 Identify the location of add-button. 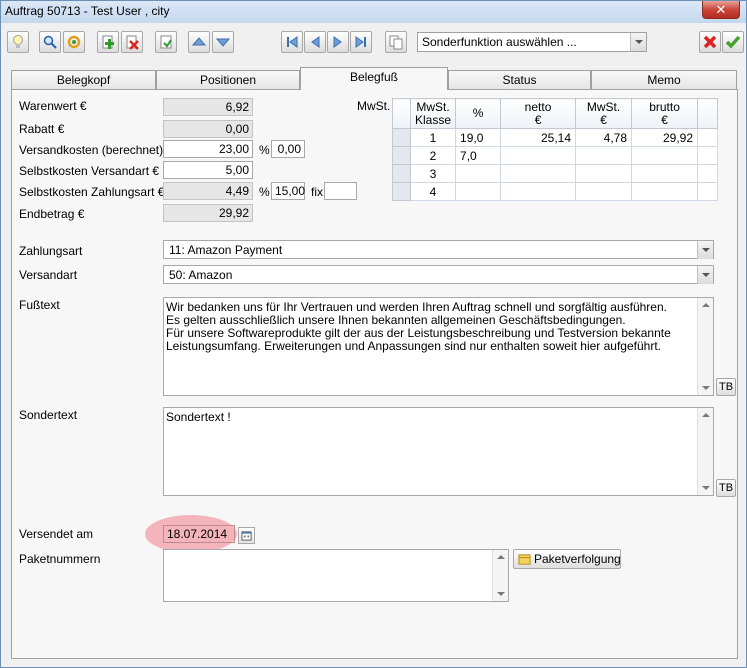
(108, 42).